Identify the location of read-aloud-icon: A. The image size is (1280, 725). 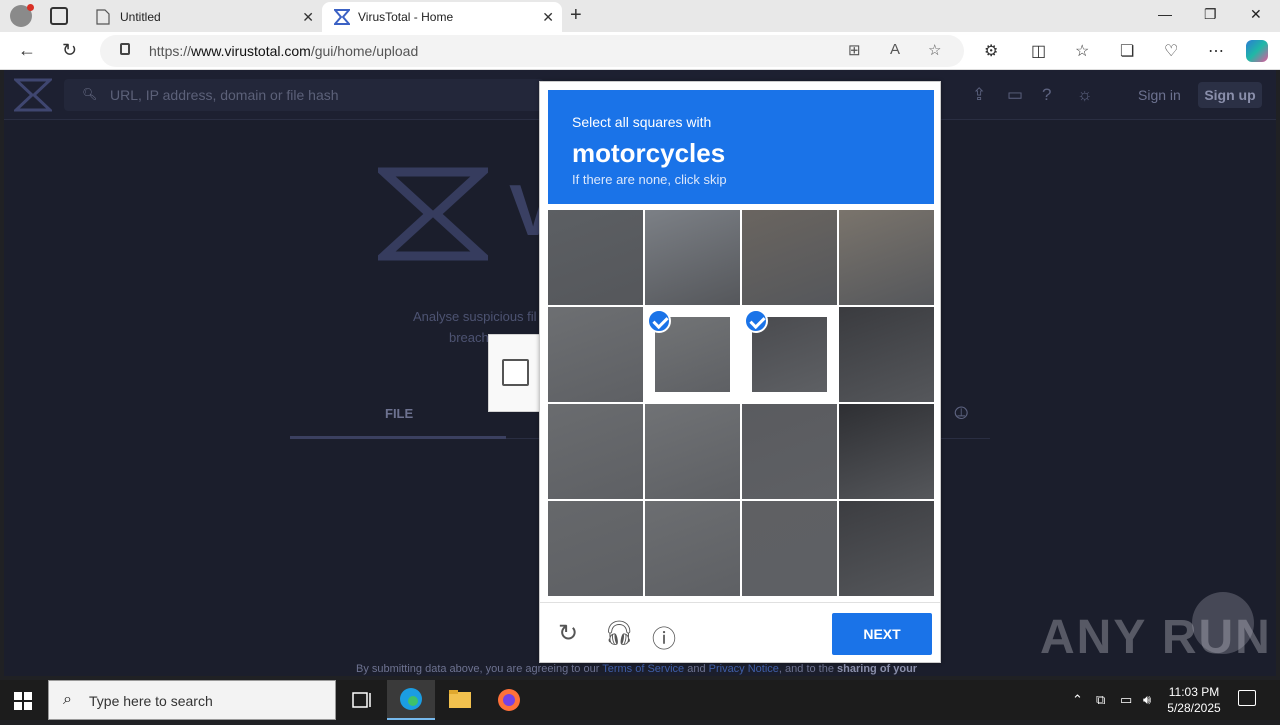
(895, 49).